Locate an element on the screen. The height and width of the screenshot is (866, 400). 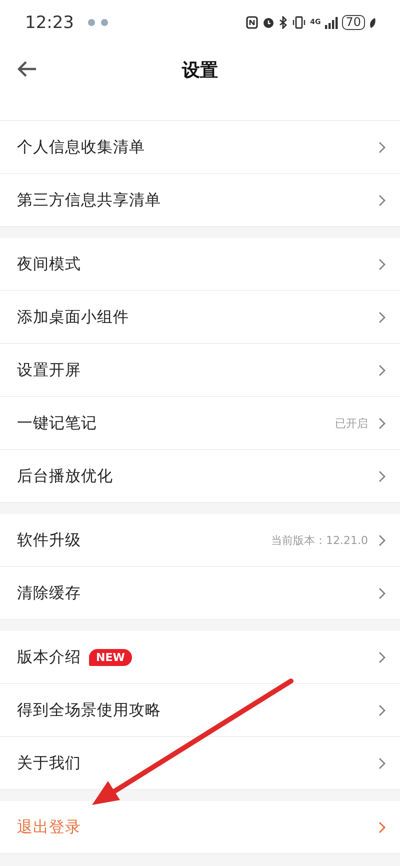
bluetooth-icon is located at coordinates (283, 22).